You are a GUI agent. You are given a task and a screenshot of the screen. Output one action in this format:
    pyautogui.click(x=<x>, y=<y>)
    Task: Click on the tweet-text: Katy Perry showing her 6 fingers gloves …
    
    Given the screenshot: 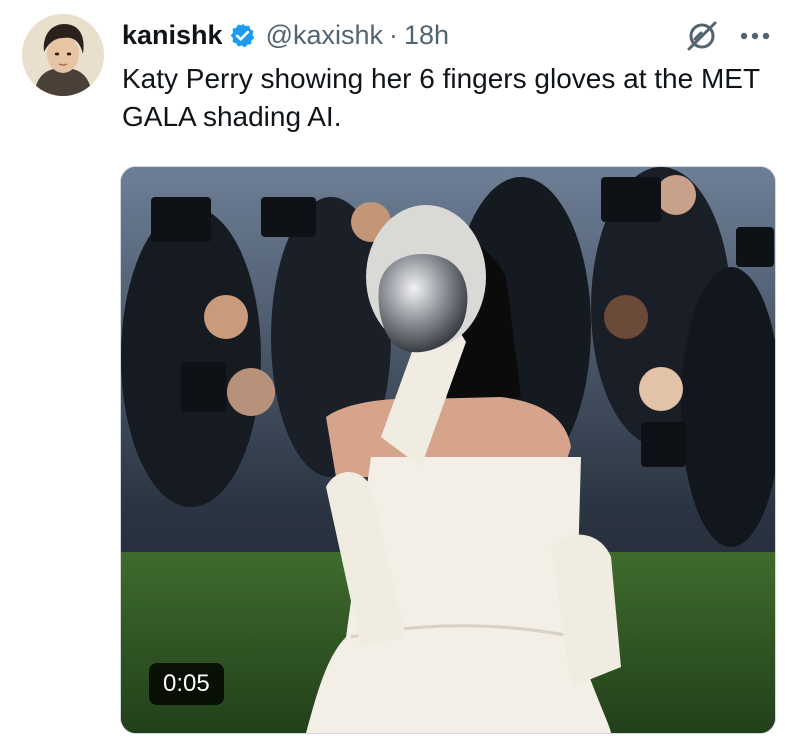 What is the action you would take?
    pyautogui.click(x=441, y=97)
    